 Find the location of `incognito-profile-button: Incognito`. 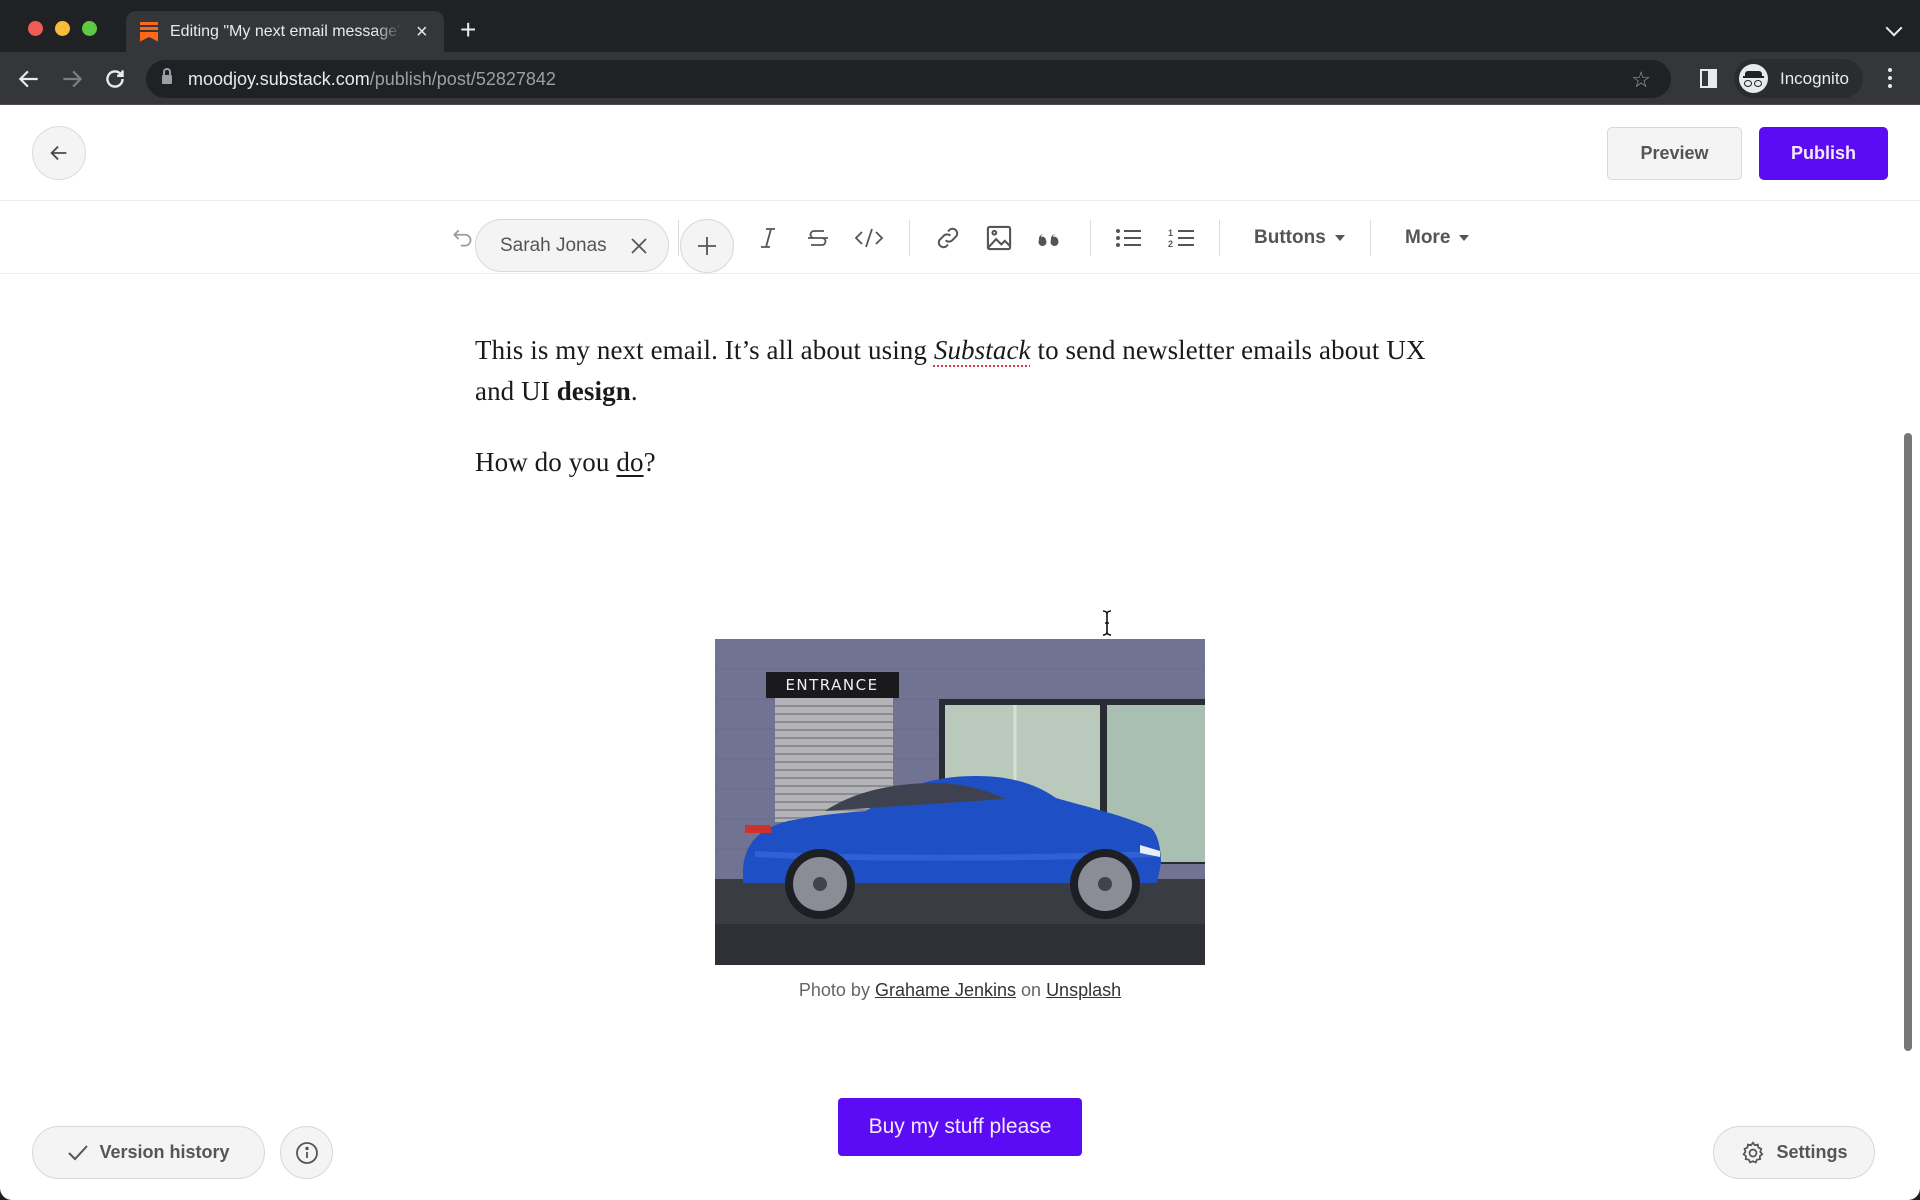

incognito-profile-button: Incognito is located at coordinates (1798, 78).